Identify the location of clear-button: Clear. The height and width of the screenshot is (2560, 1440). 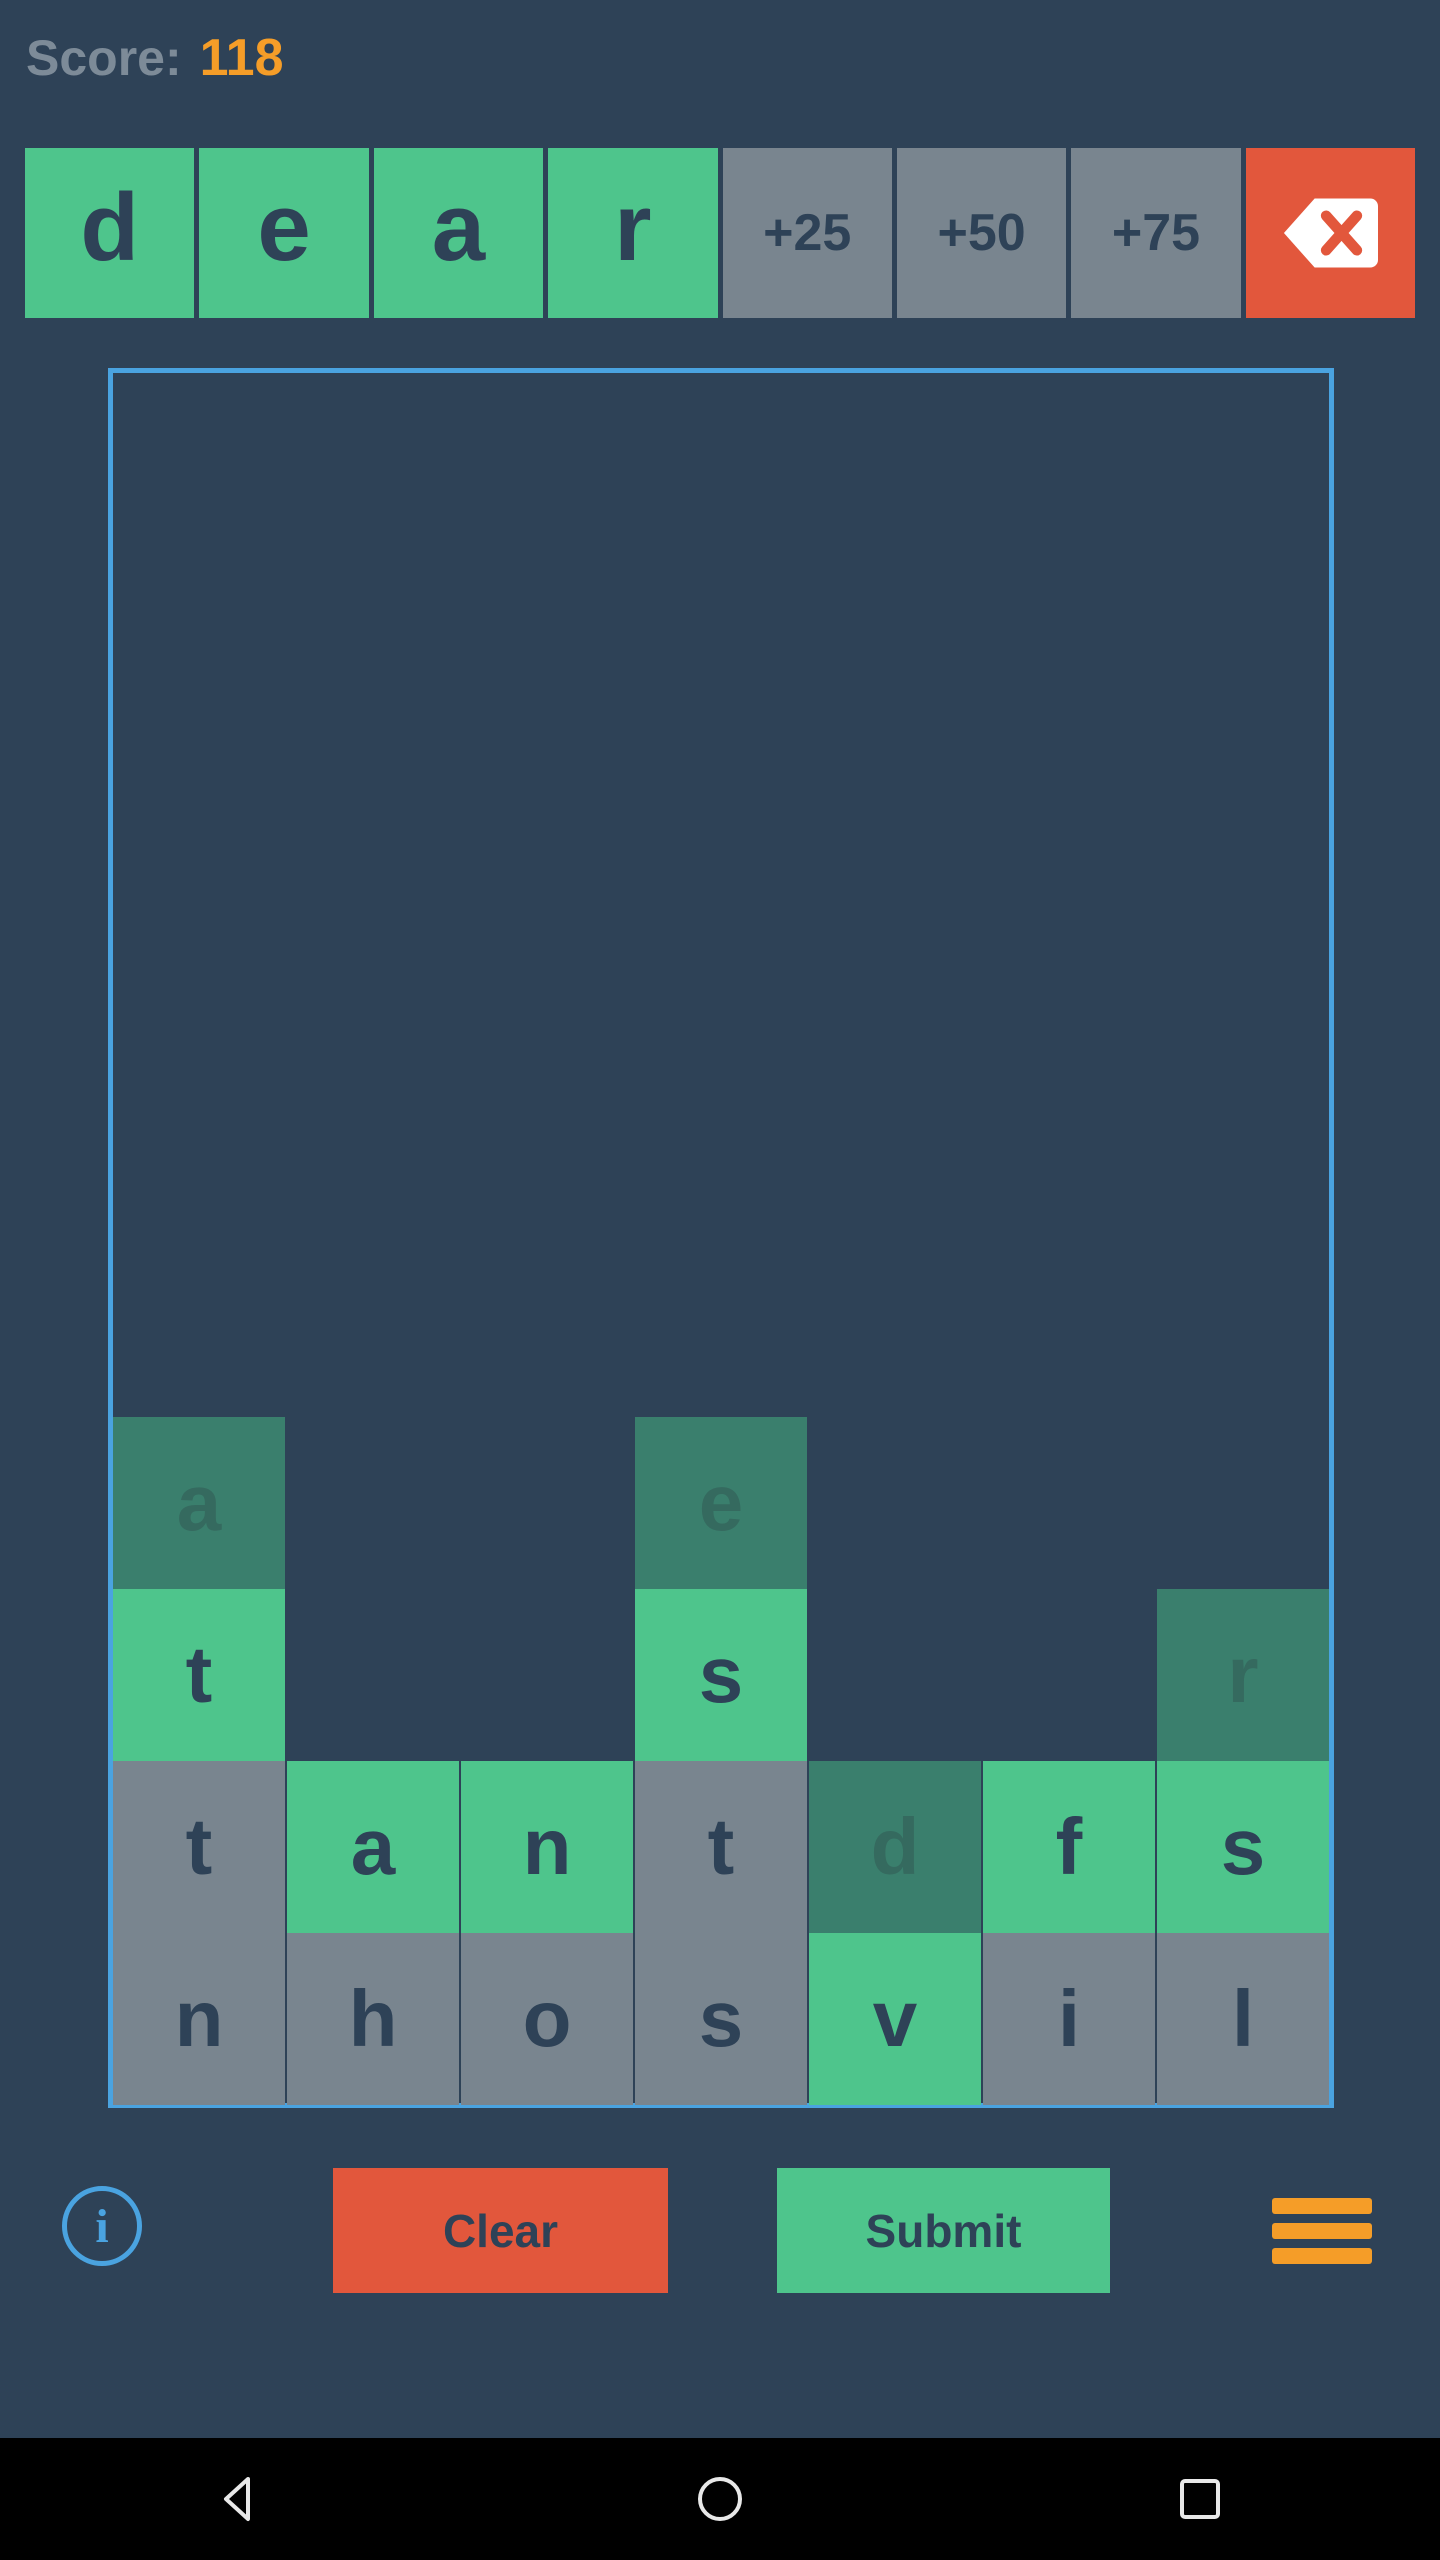
(500, 2230).